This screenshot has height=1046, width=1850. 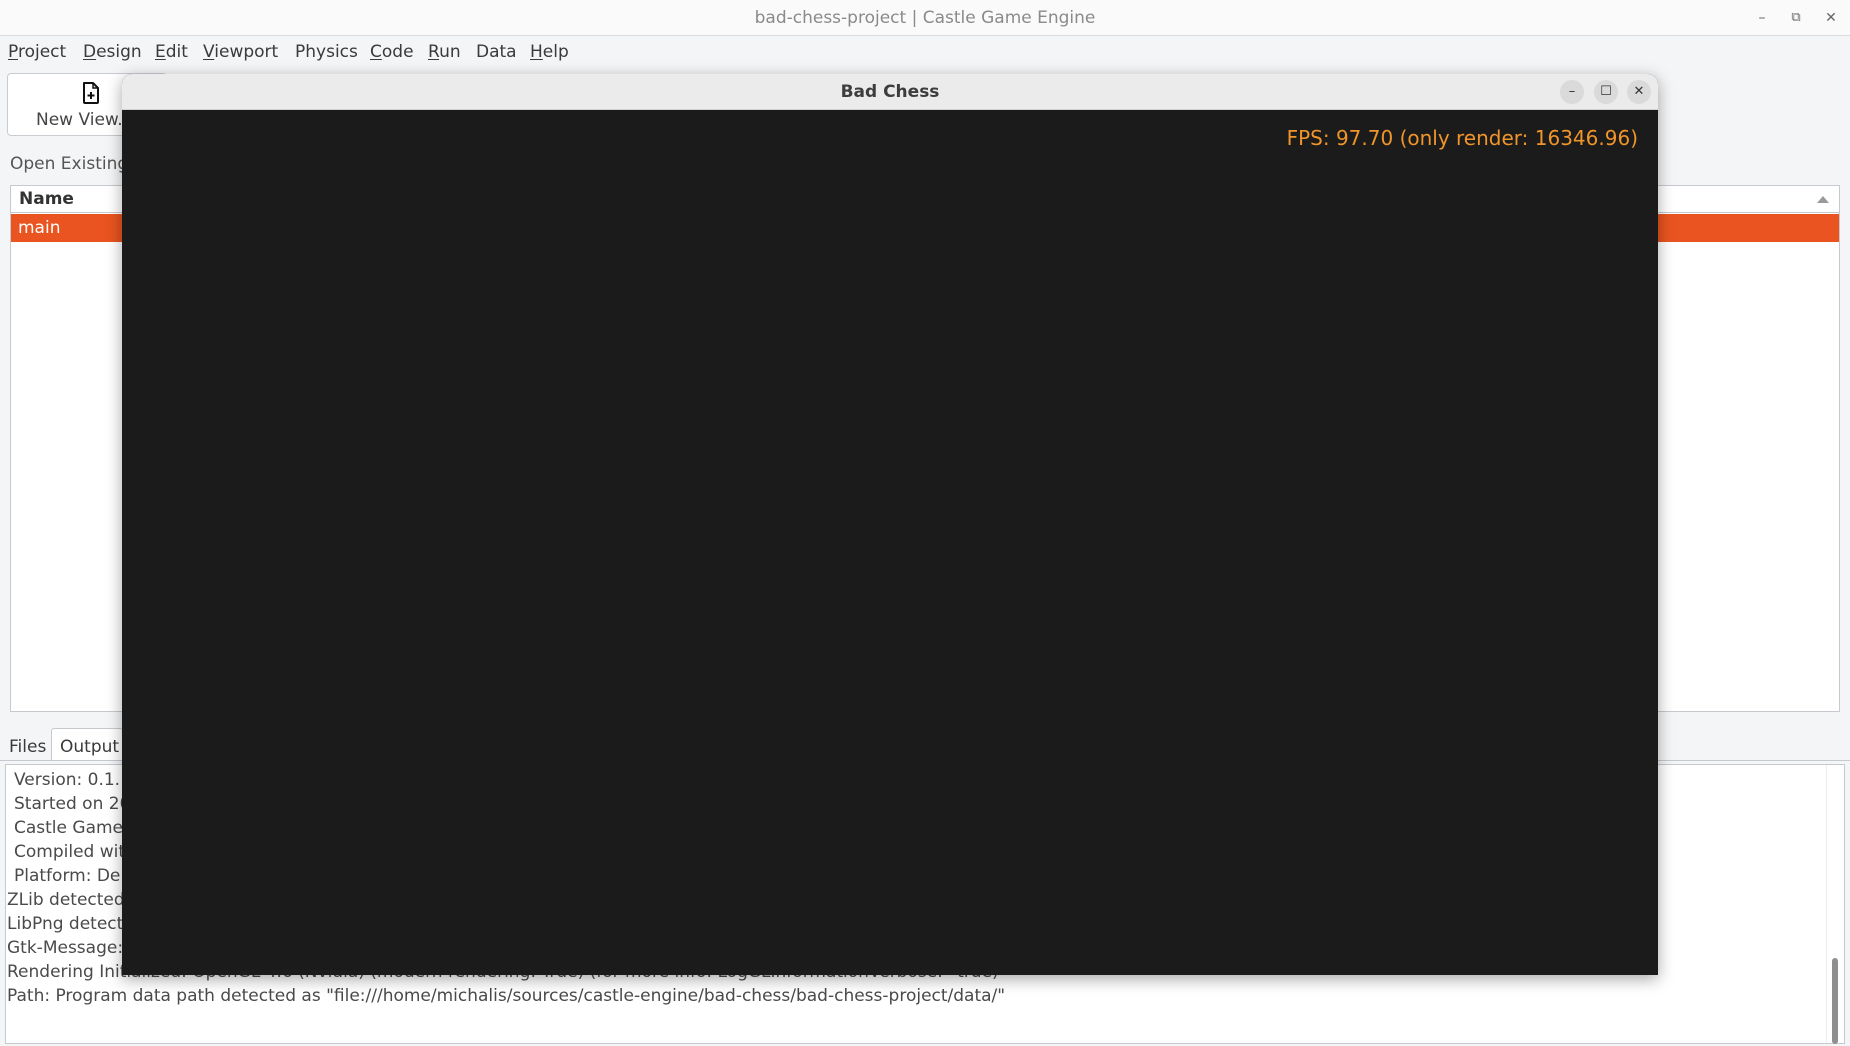 What do you see at coordinates (176, 52) in the screenshot?
I see `menu-label: dit` at bounding box center [176, 52].